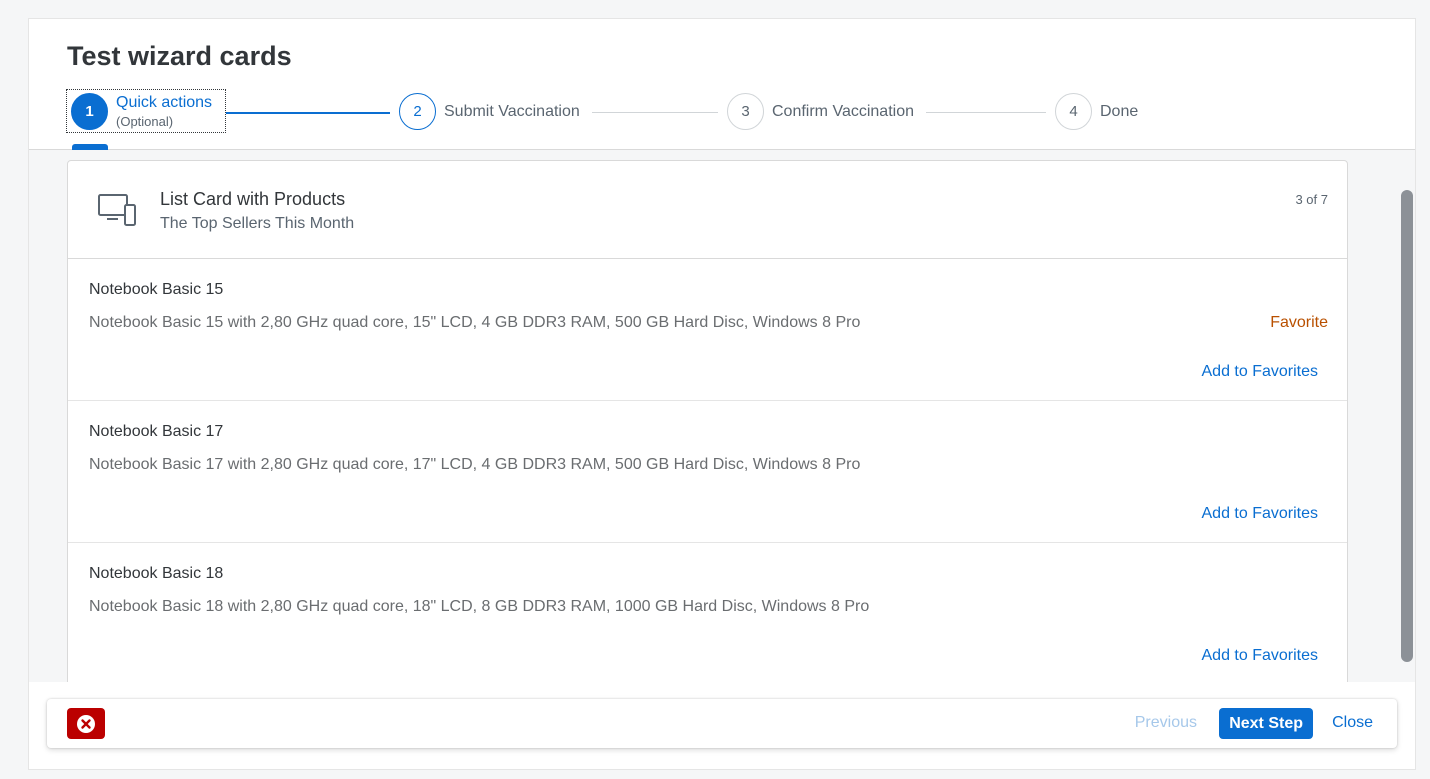 This screenshot has height=779, width=1430. I want to click on step-1-sublabel: (Optional), so click(145, 121).